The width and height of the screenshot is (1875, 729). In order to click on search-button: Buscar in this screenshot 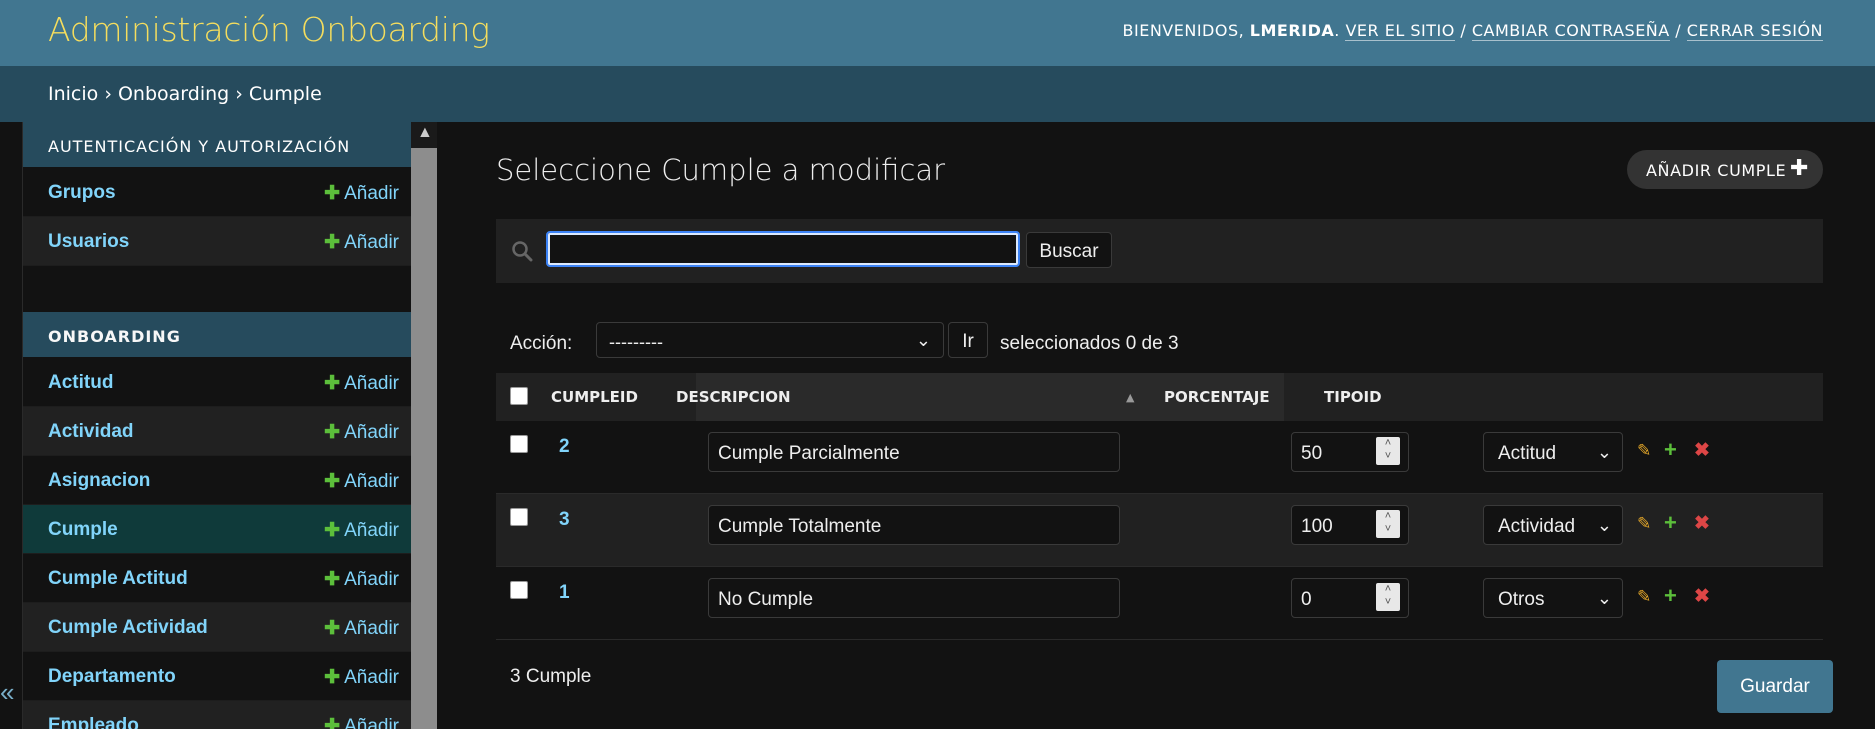, I will do `click(1069, 250)`.